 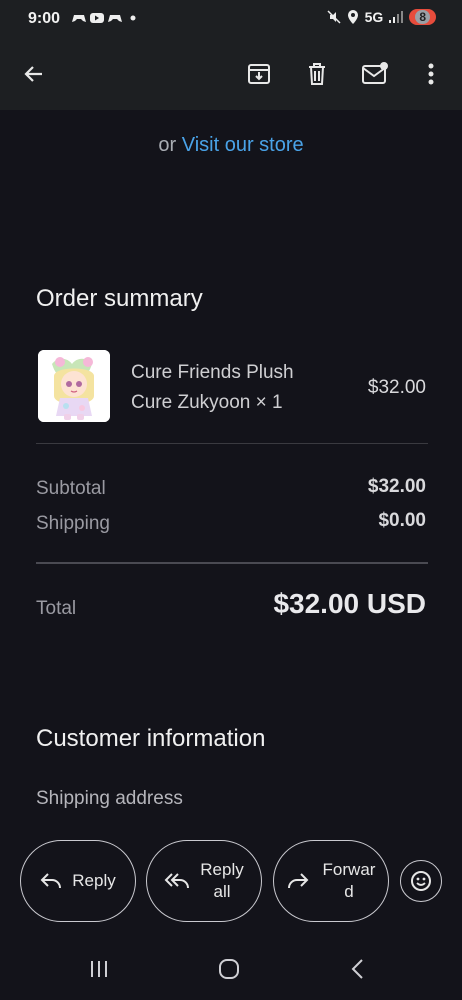 What do you see at coordinates (109, 798) in the screenshot?
I see `shipping-address-label: Shipping address` at bounding box center [109, 798].